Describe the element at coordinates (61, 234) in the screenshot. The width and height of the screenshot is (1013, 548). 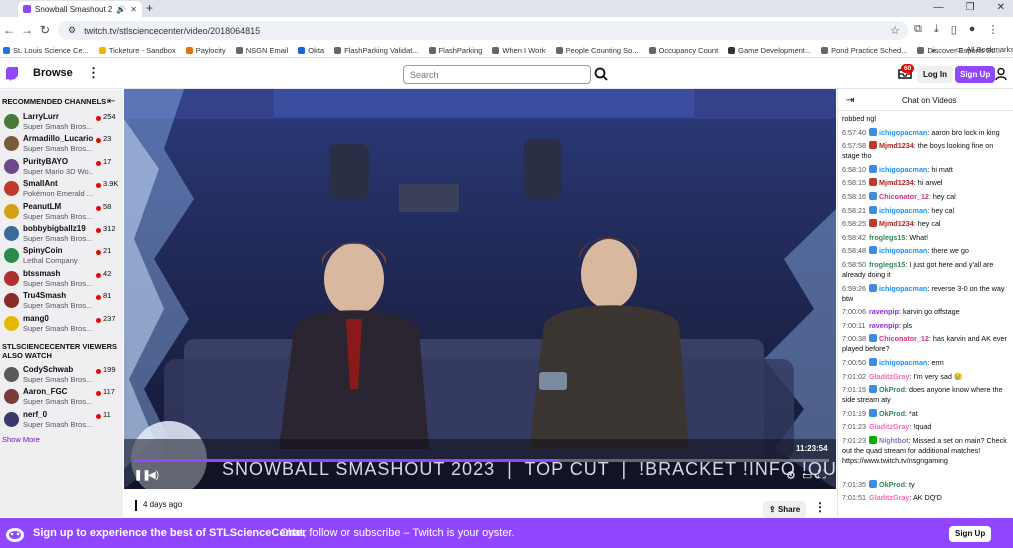
I see `sidebar-channel: bobbybigballz19 Super Smash Bros.... 312` at that location.